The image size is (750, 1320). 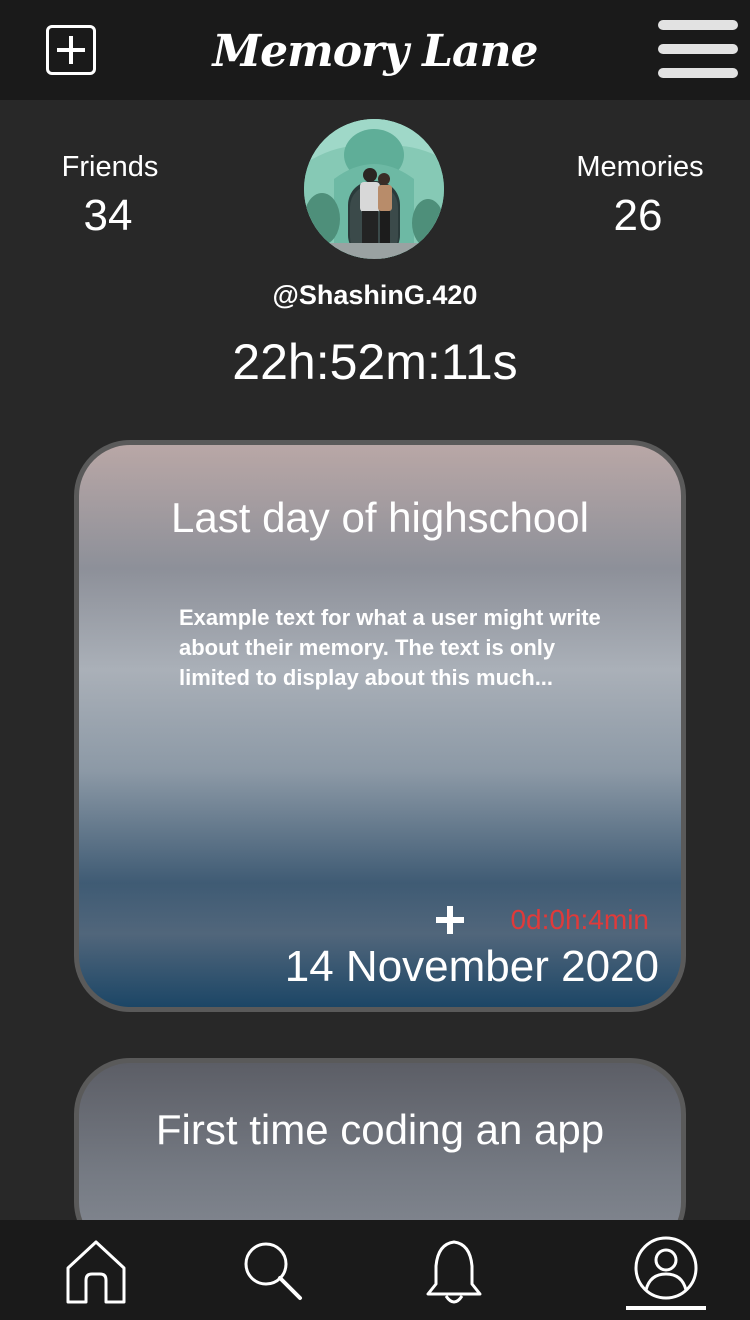 I want to click on bottom-nav, so click(x=375, y=1270).